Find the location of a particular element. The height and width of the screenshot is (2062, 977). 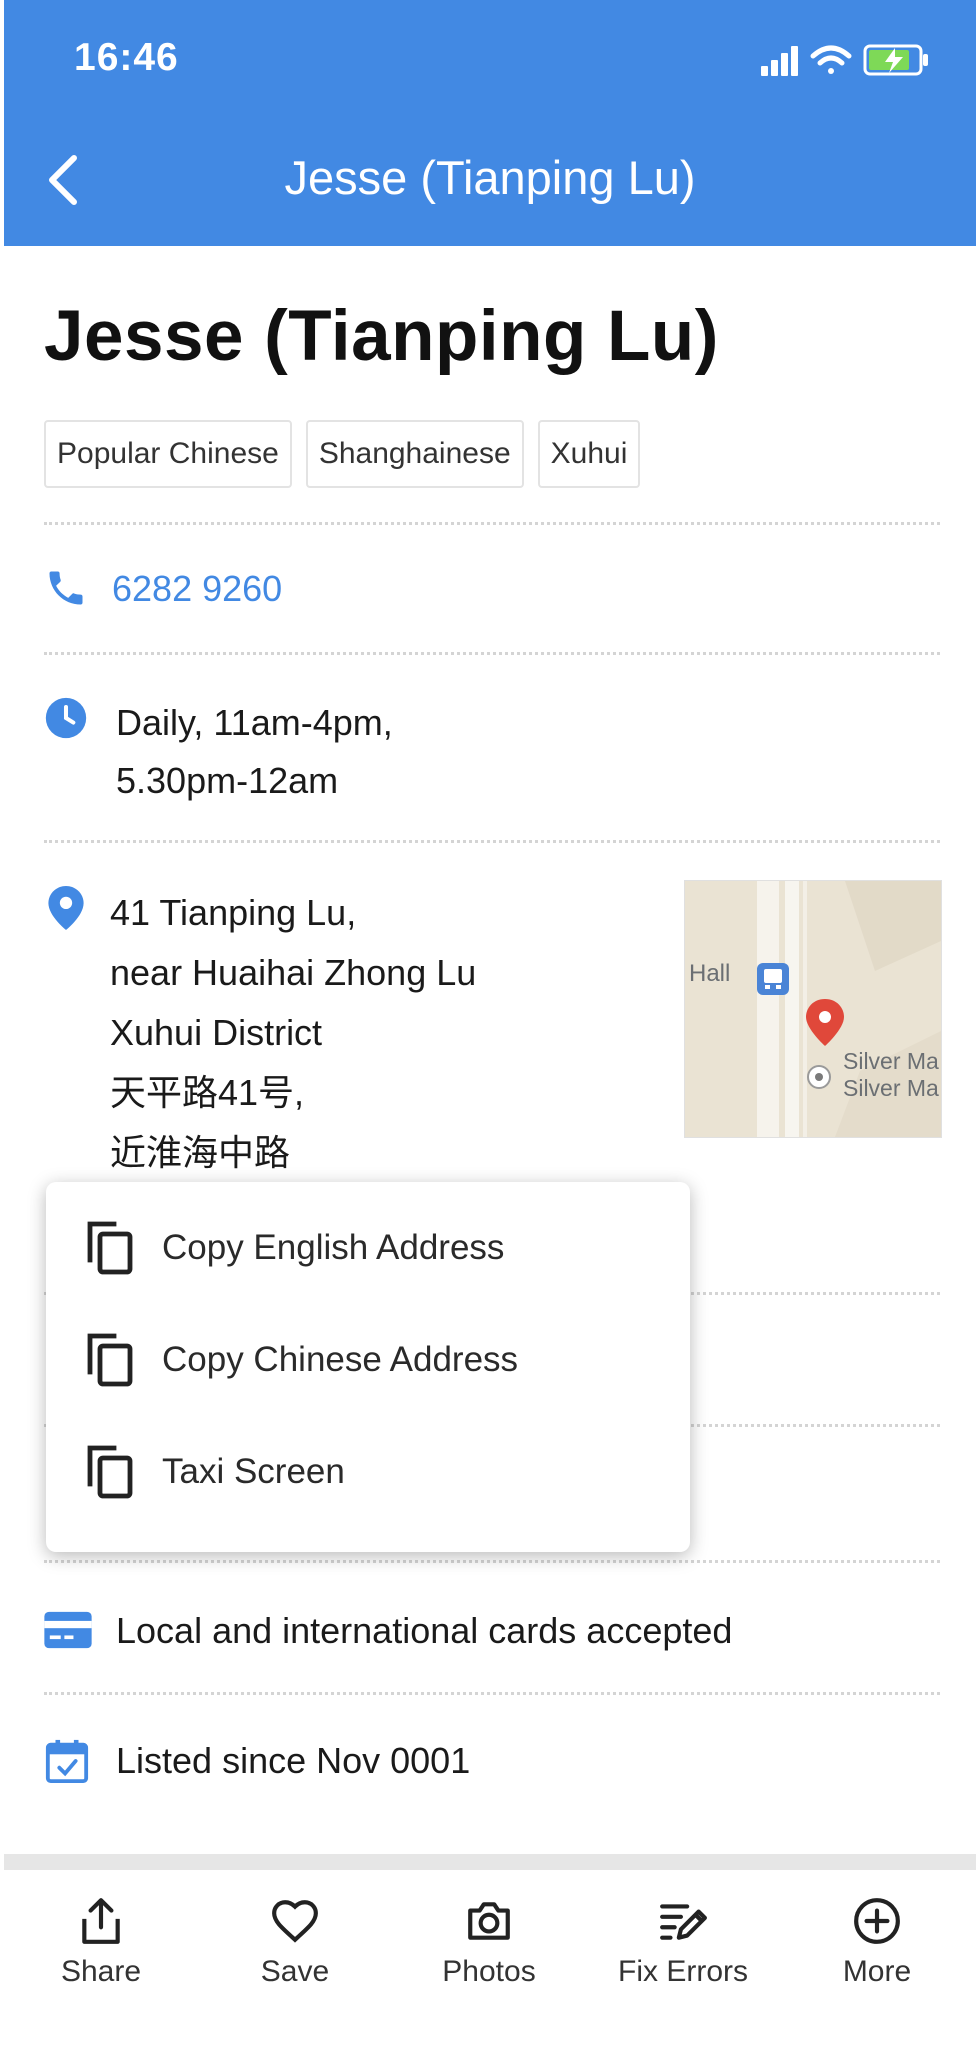

tag-cuisine: Popular Chinese is located at coordinates (168, 454).